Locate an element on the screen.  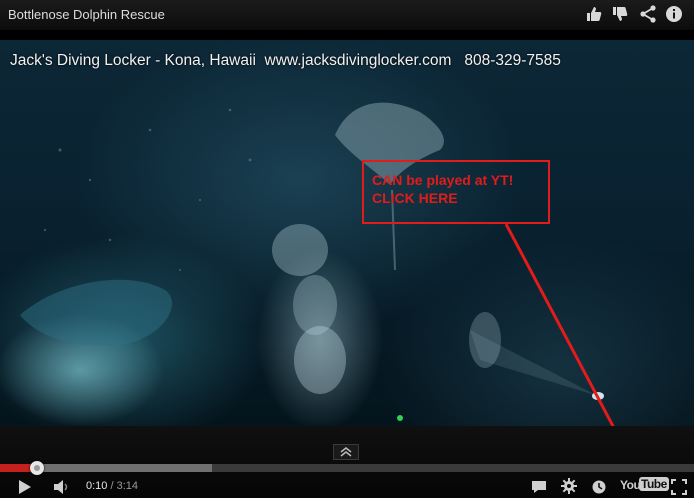
annotation-box: CAN be played at YT! CLICK HERE is located at coordinates (456, 192).